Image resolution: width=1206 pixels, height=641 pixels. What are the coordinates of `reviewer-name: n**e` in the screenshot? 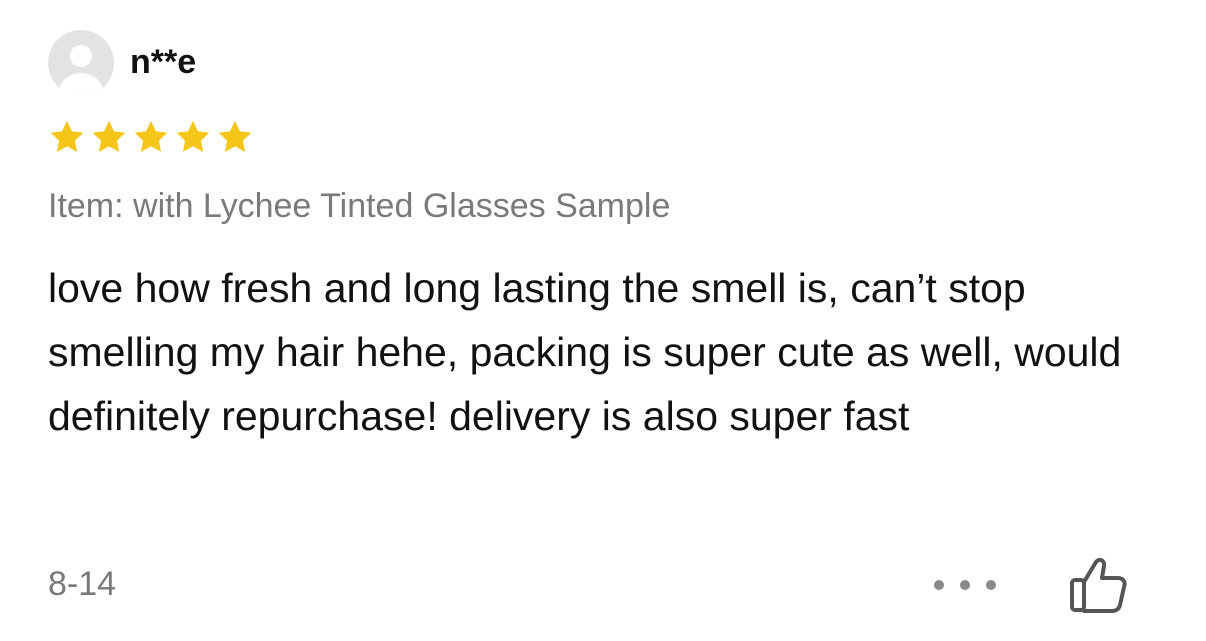 It's located at (163, 62).